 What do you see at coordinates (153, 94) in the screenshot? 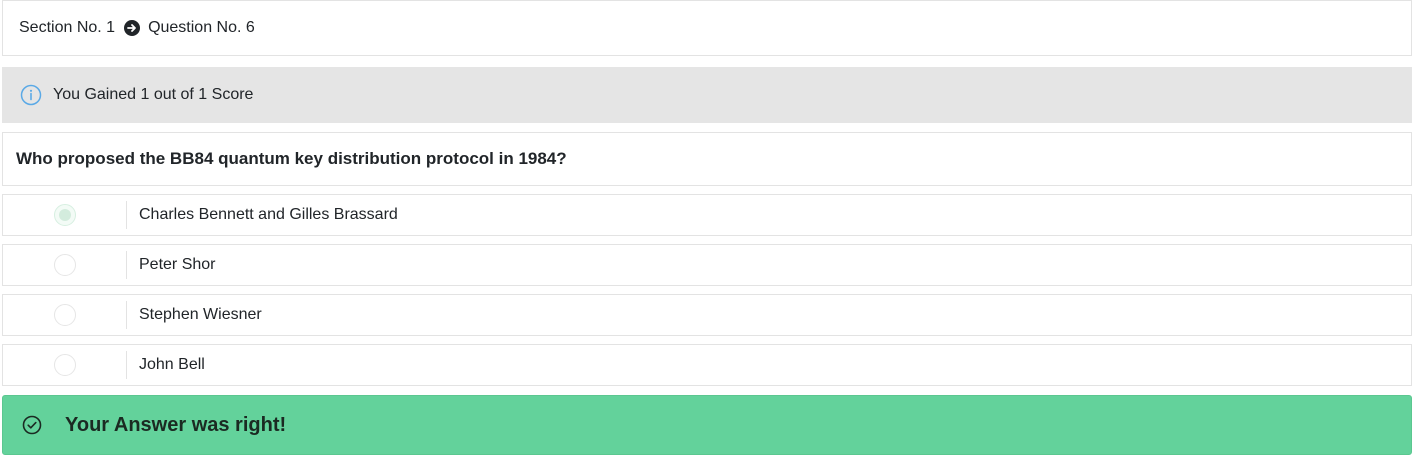
I see `score-text: You Gained 1 out of 1 Score` at bounding box center [153, 94].